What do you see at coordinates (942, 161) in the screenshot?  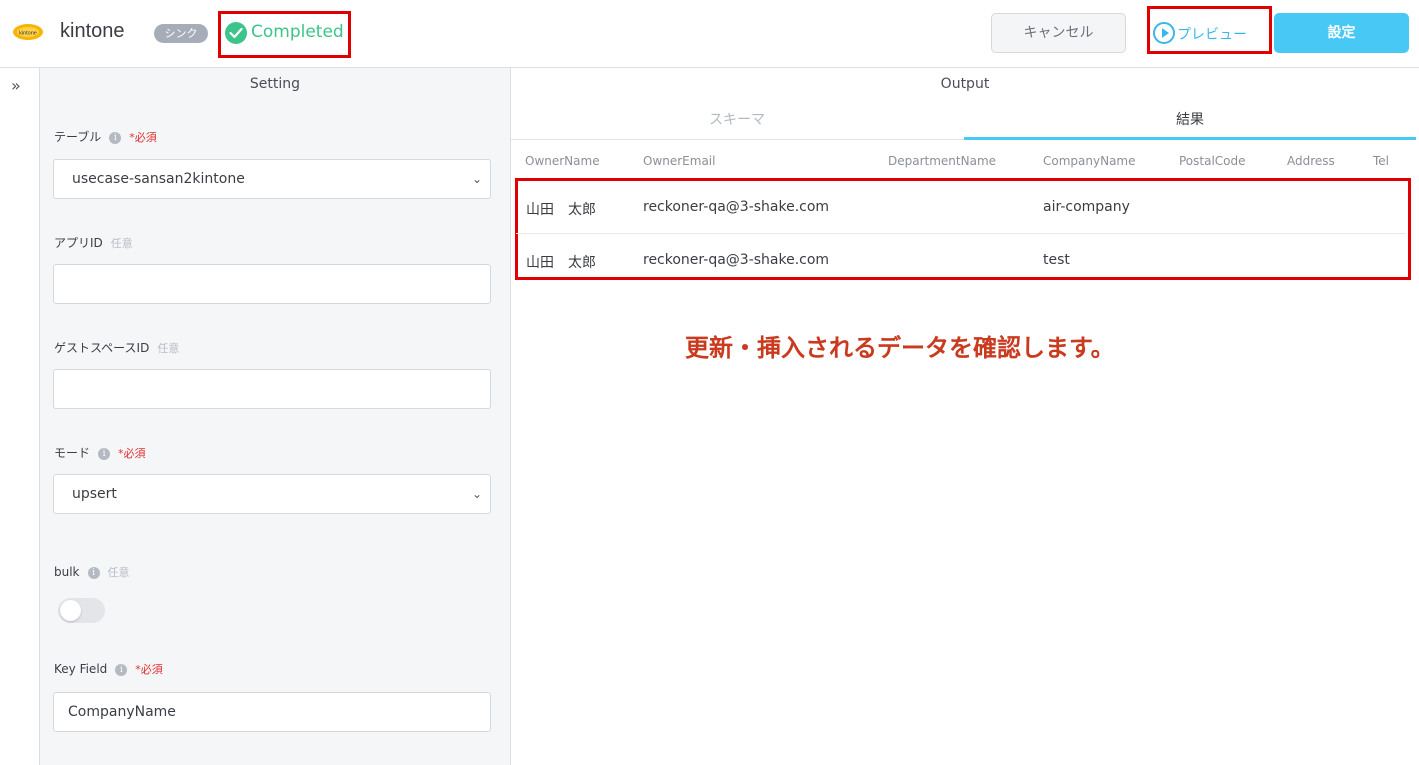 I see `column-header: DepartmentName` at bounding box center [942, 161].